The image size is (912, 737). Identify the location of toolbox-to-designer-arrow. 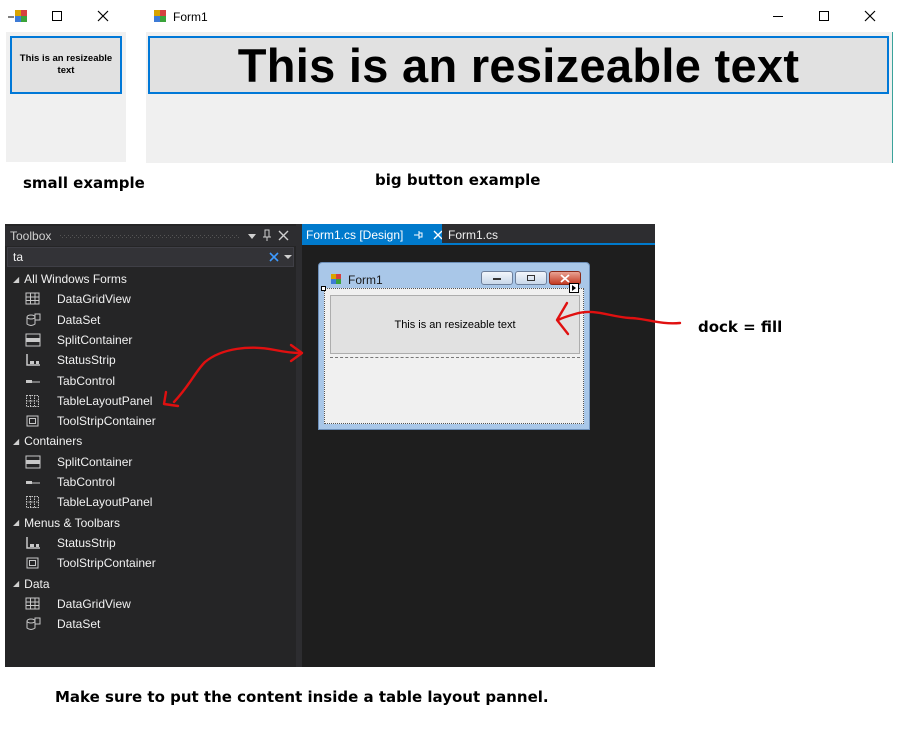
(237, 375).